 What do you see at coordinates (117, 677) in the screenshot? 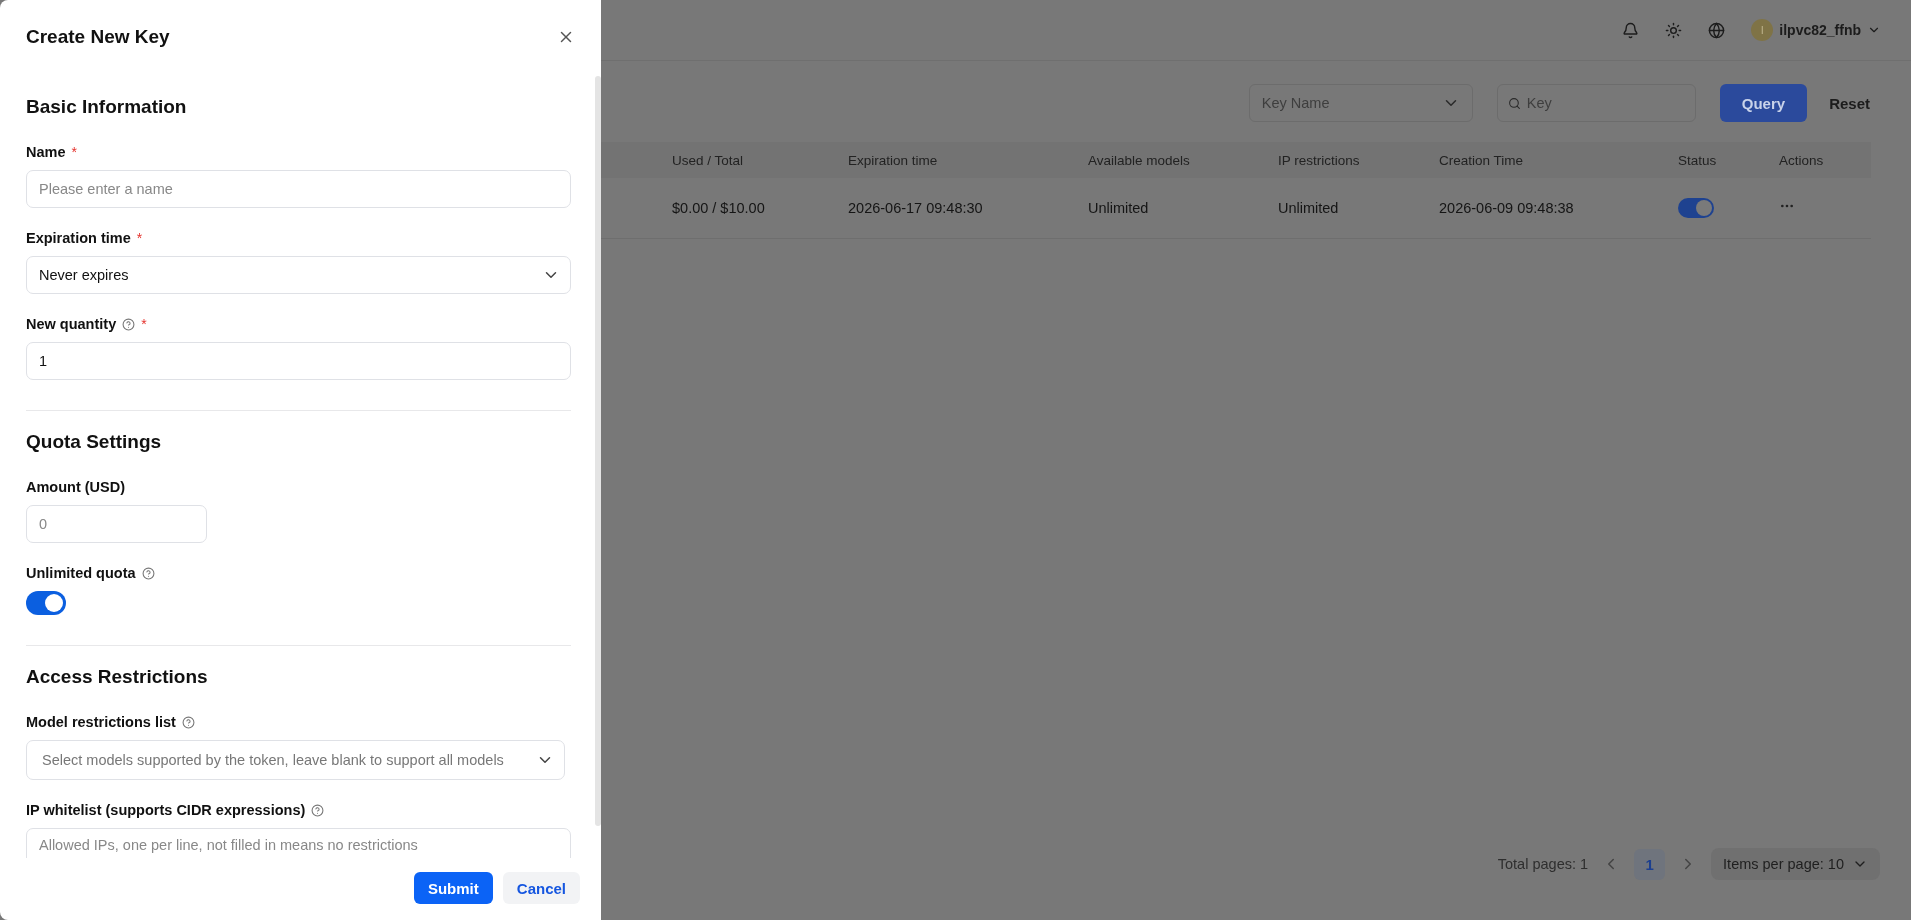
I see `section-title: Access Restrictions` at bounding box center [117, 677].